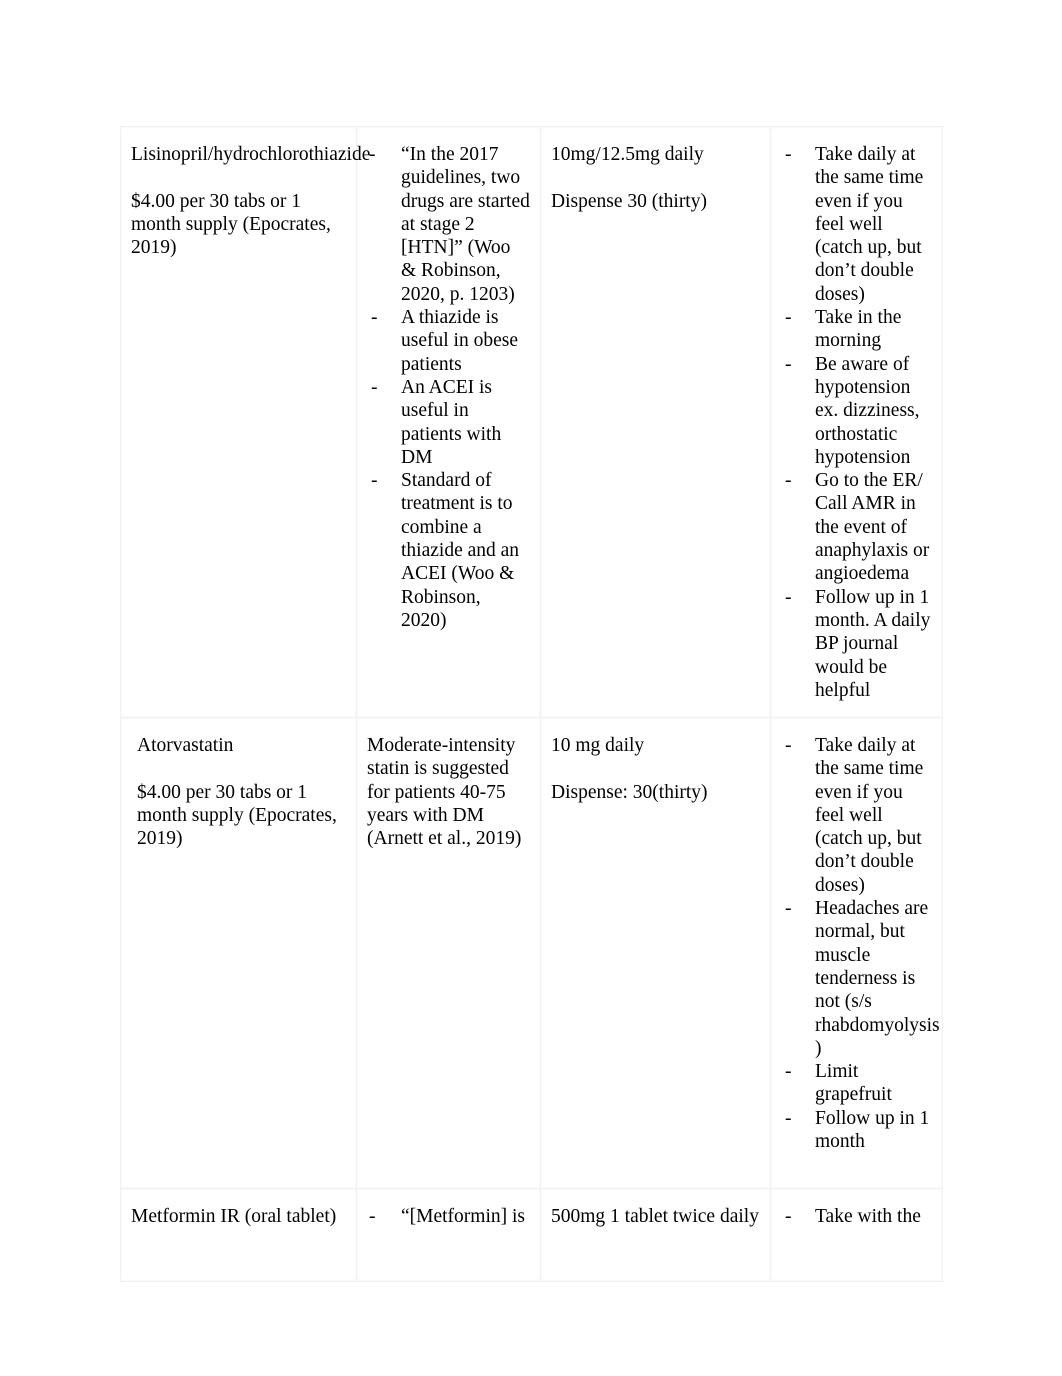 This screenshot has height=1376, width=1062. What do you see at coordinates (448, 1235) in the screenshot?
I see `cell-rationale: “[Metformin] is` at bounding box center [448, 1235].